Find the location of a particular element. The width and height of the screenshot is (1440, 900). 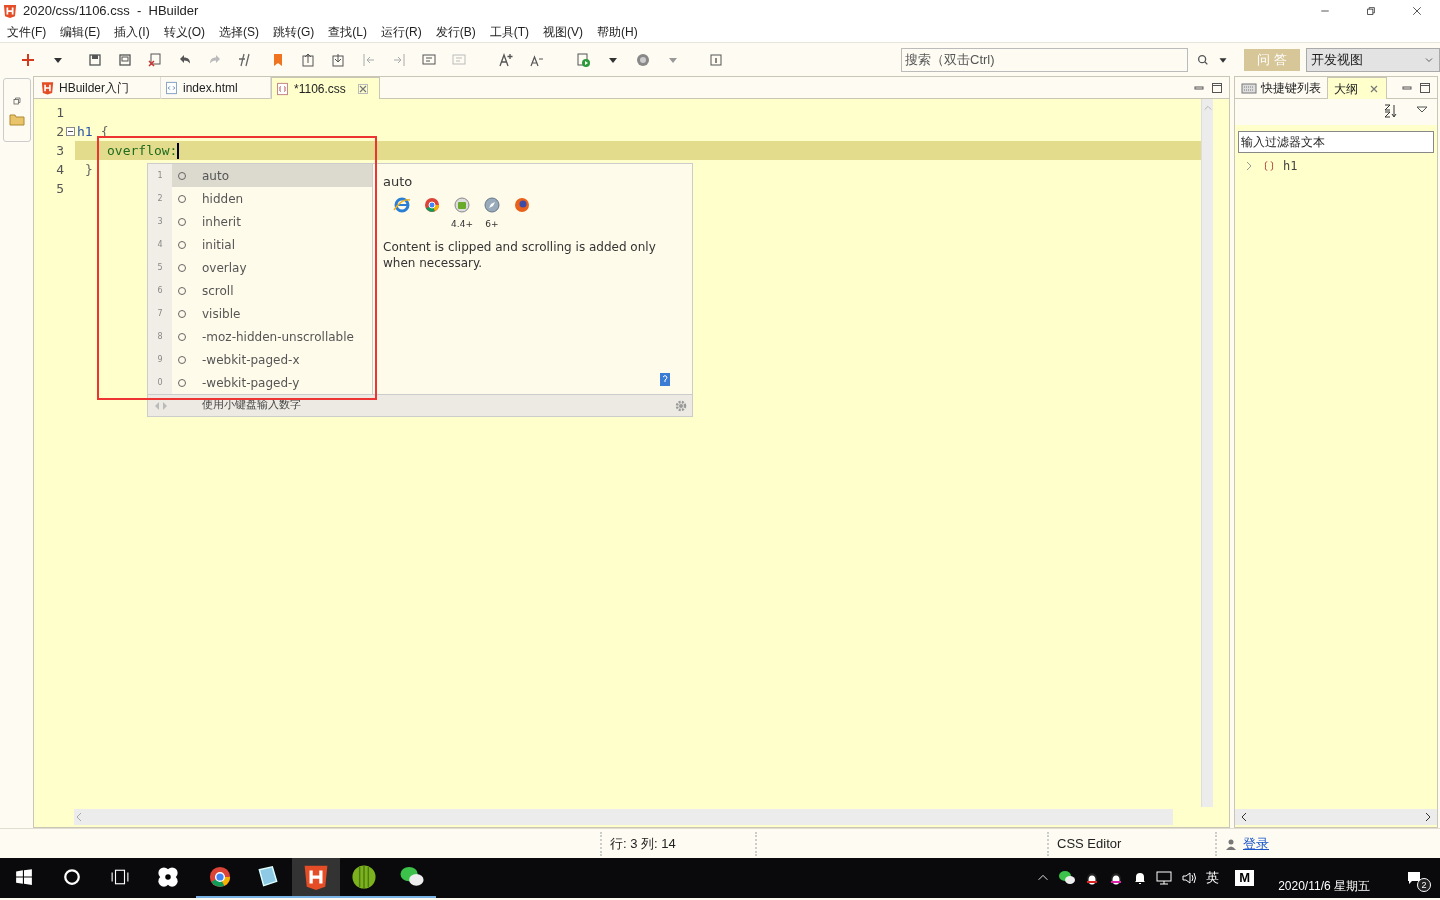

chrome-icon is located at coordinates (220, 877).